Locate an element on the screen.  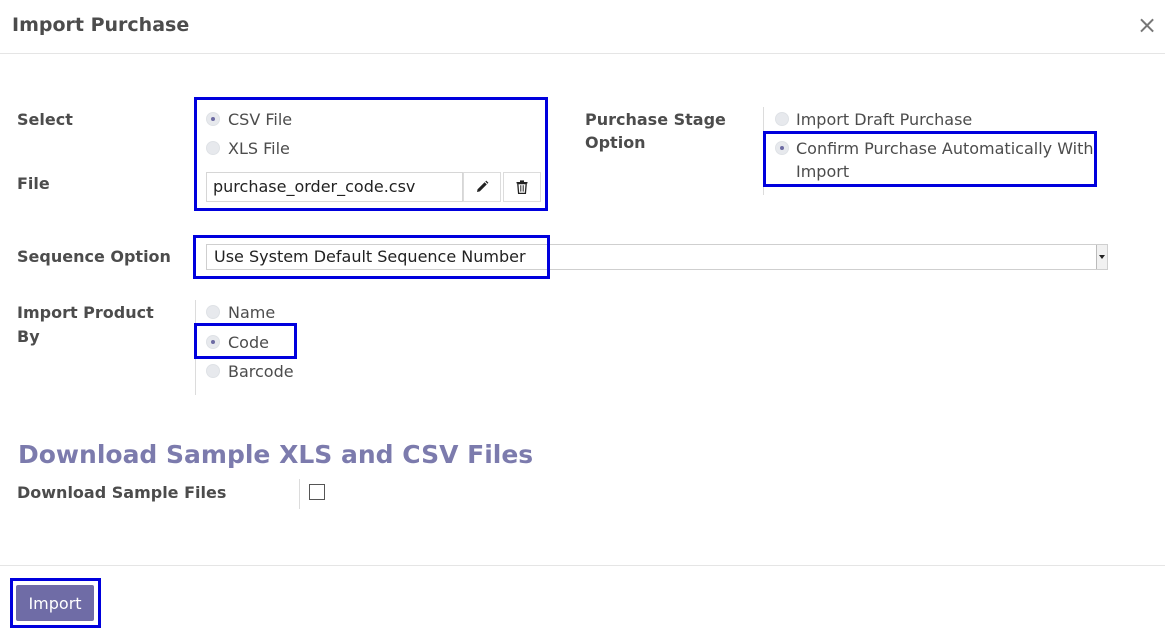
download-sample-checkbox is located at coordinates (317, 492).